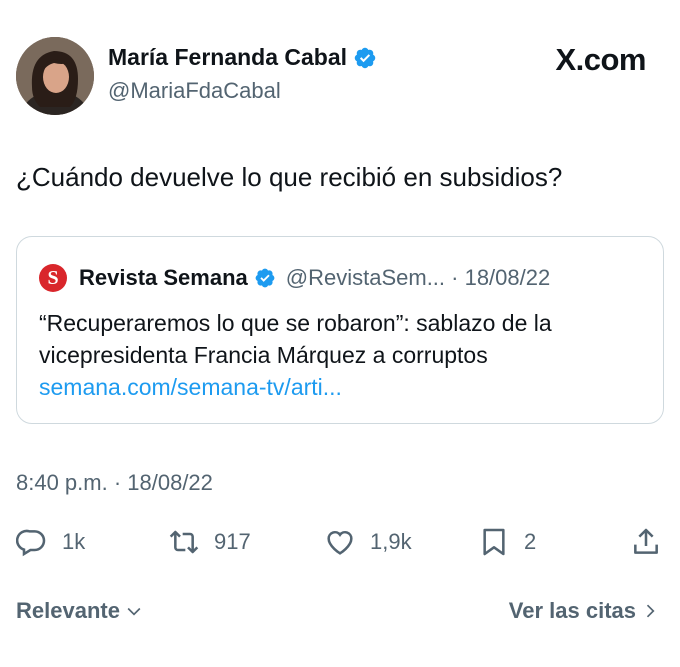  I want to click on heart-icon, so click(340, 542).